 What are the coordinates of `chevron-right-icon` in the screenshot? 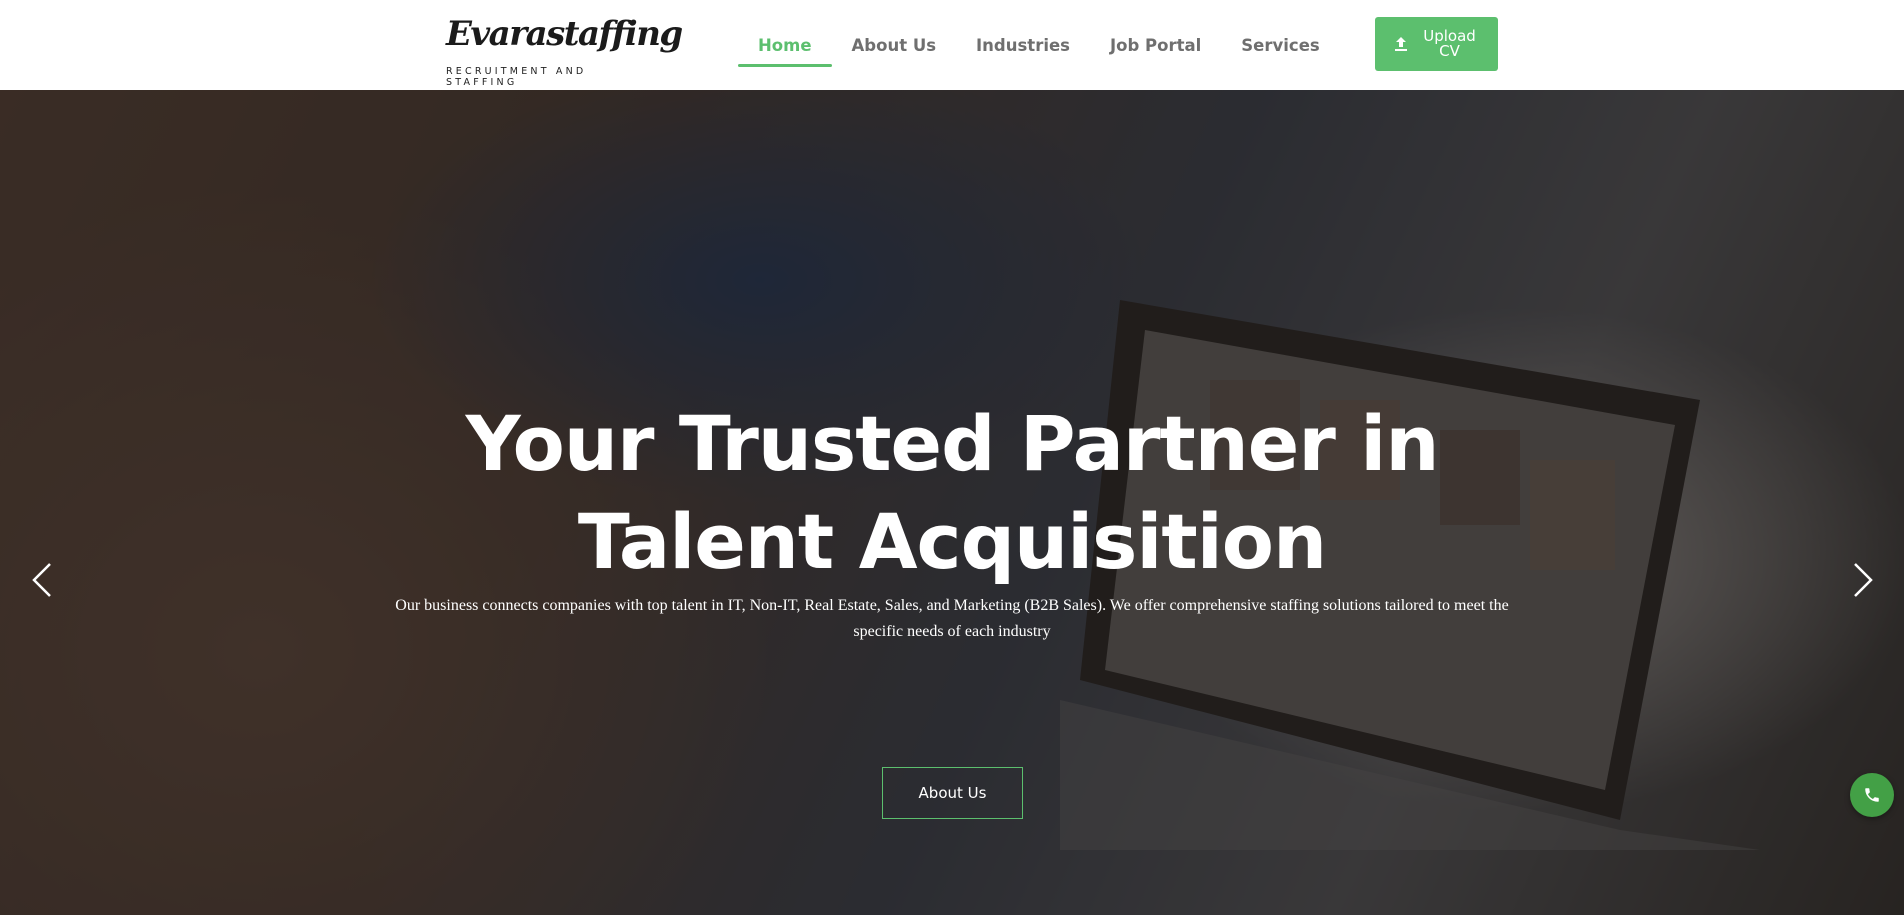 It's located at (1863, 580).